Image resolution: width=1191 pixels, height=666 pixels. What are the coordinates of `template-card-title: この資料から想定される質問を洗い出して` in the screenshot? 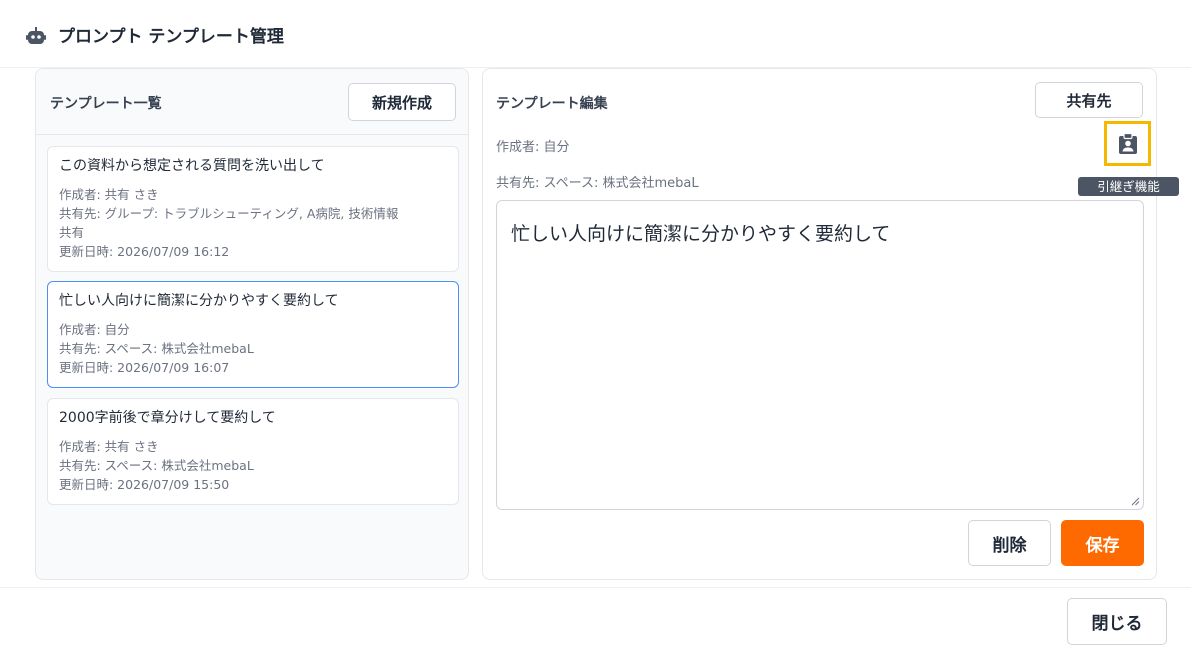 It's located at (192, 166).